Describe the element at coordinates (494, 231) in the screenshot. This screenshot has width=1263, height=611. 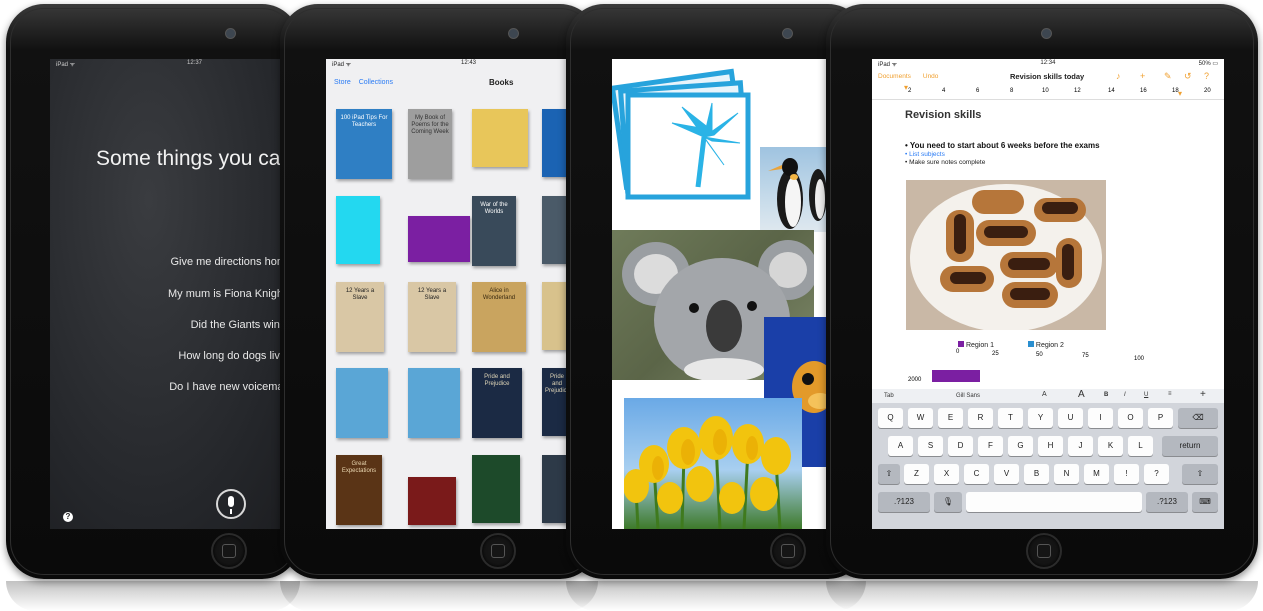
I see `book-cover: War of the Worlds` at that location.